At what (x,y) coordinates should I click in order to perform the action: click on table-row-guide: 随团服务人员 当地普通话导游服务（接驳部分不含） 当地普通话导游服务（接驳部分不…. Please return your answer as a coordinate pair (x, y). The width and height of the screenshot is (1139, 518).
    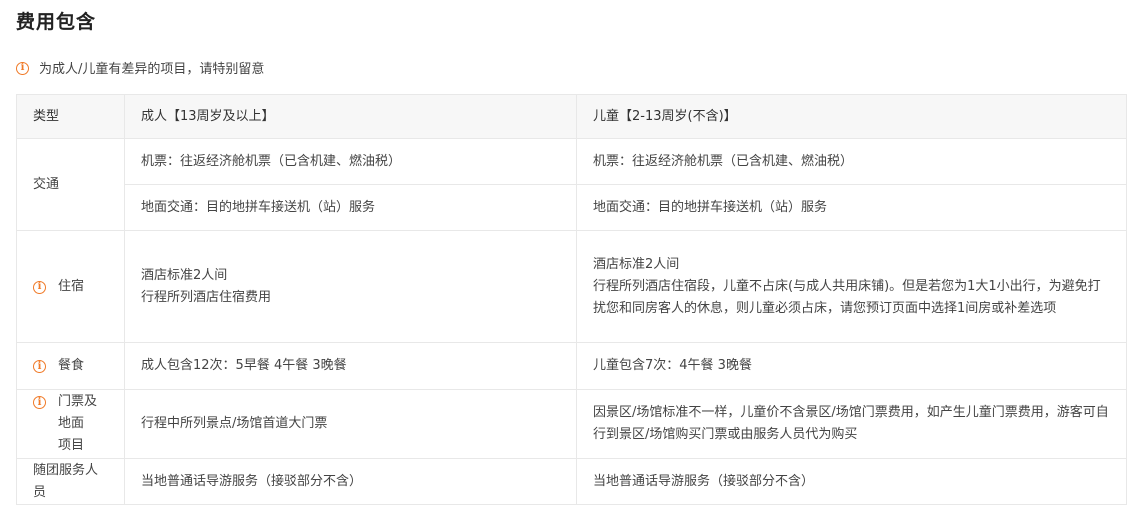
    Looking at the image, I should click on (571, 481).